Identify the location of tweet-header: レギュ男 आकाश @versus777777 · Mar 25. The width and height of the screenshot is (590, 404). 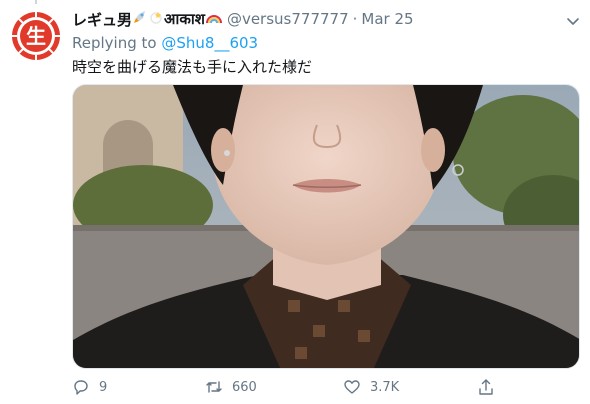
(326, 19).